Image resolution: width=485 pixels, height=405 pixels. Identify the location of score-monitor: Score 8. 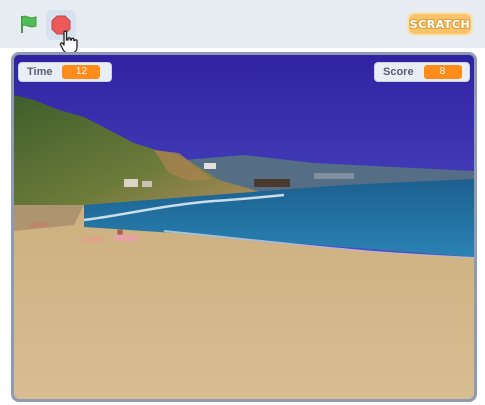
(422, 72).